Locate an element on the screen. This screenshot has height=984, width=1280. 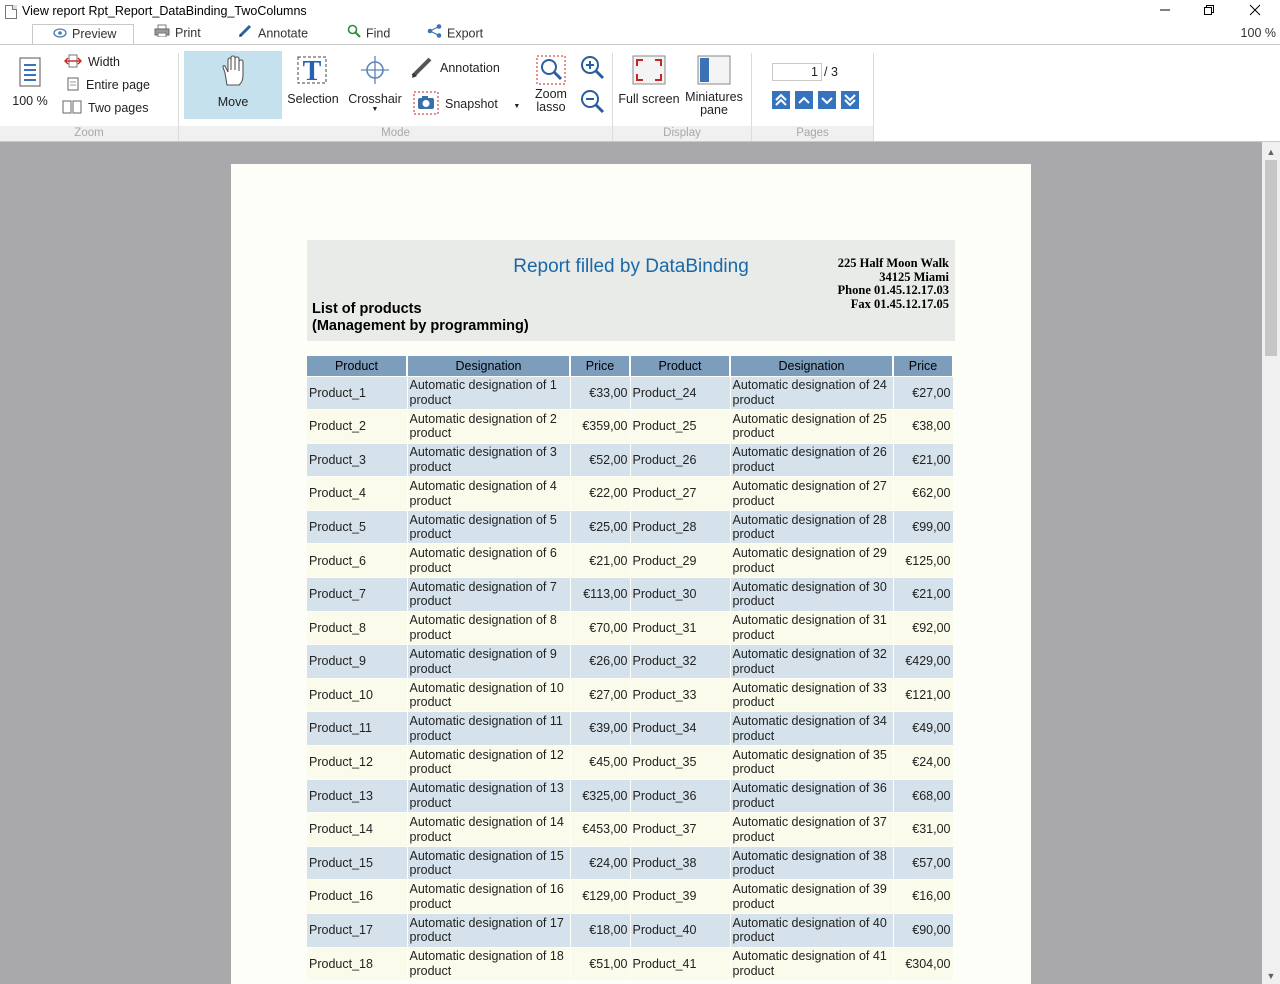
designation-cell: Automatic designation of 10 product is located at coordinates (489, 695).